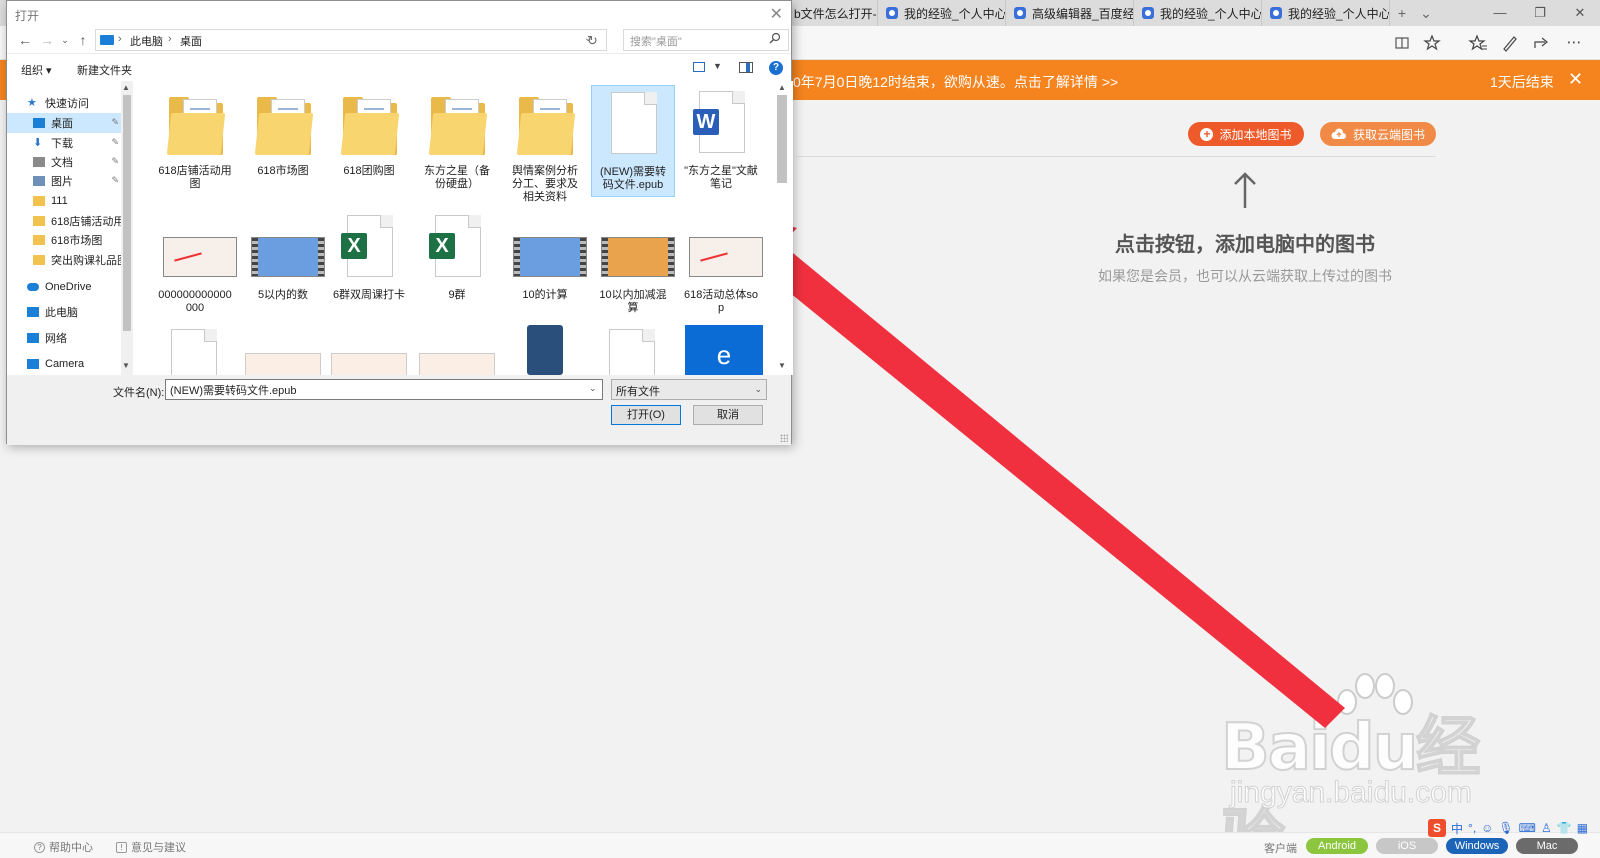 Image resolution: width=1600 pixels, height=858 pixels. What do you see at coordinates (64, 201) in the screenshot?
I see `nav-item: 111` at bounding box center [64, 201].